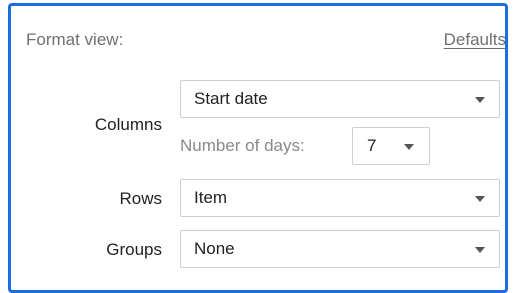  What do you see at coordinates (340, 249) in the screenshot?
I see `groups-select: None` at bounding box center [340, 249].